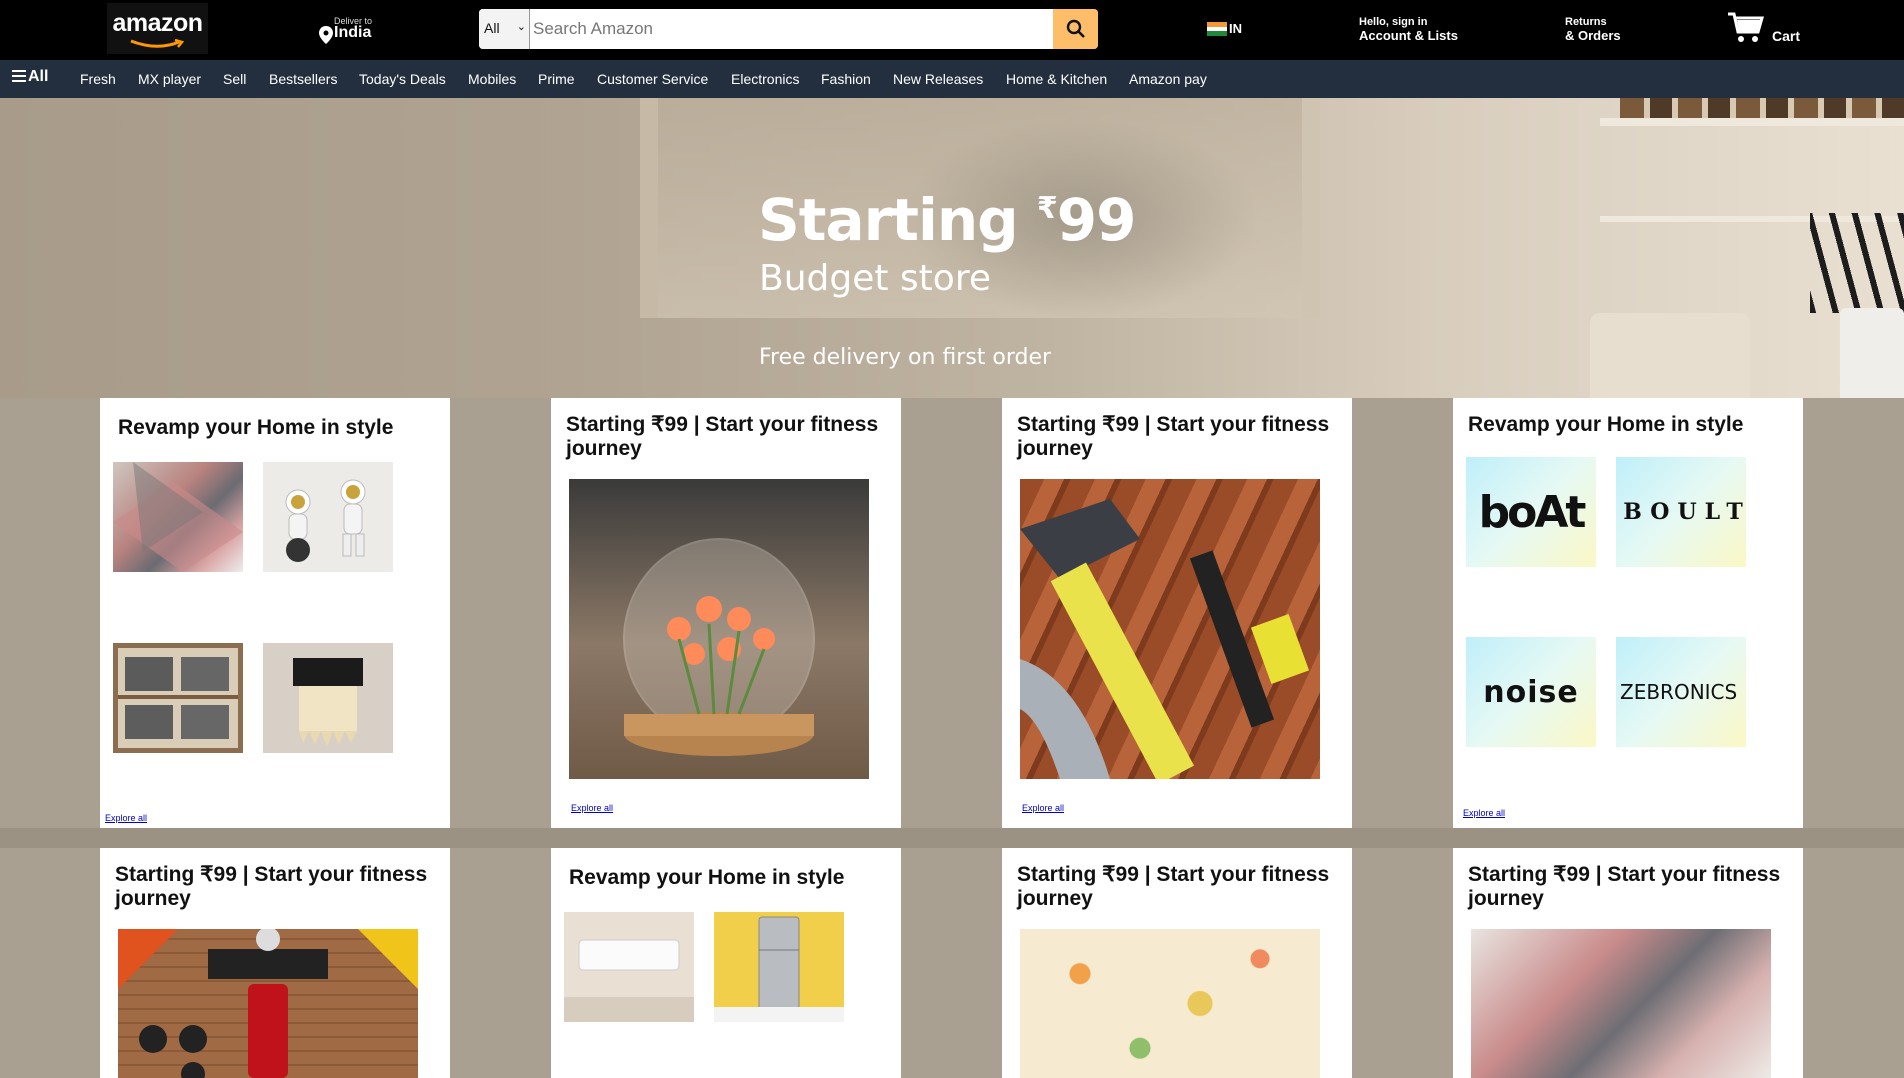 The image size is (1904, 1078). What do you see at coordinates (952, 838) in the screenshot?
I see `section-divider` at bounding box center [952, 838].